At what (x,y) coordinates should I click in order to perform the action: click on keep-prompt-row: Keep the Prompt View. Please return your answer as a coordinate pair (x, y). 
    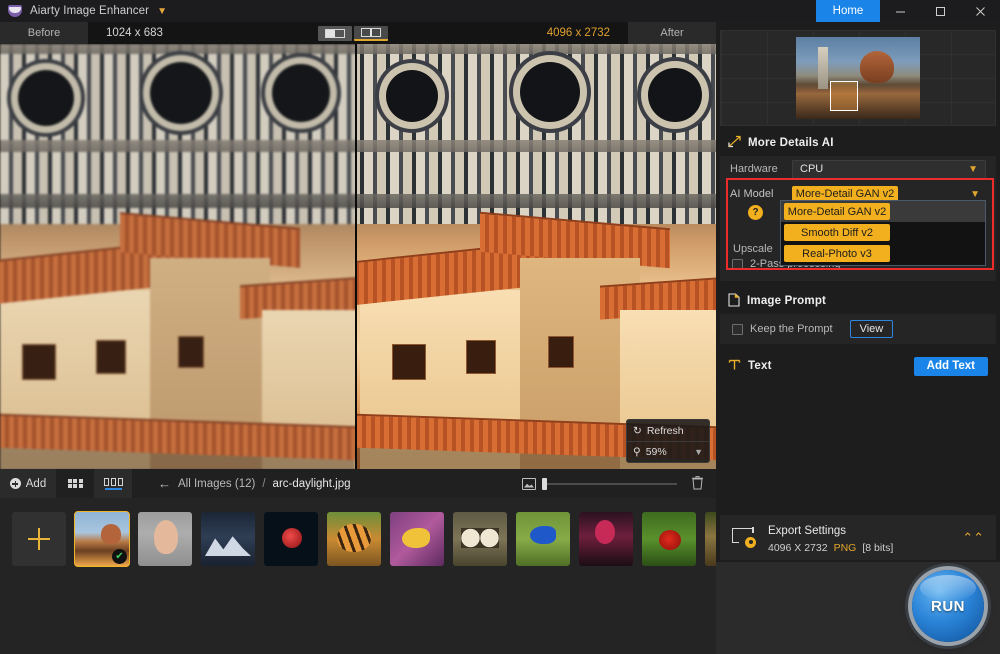
    Looking at the image, I should click on (858, 329).